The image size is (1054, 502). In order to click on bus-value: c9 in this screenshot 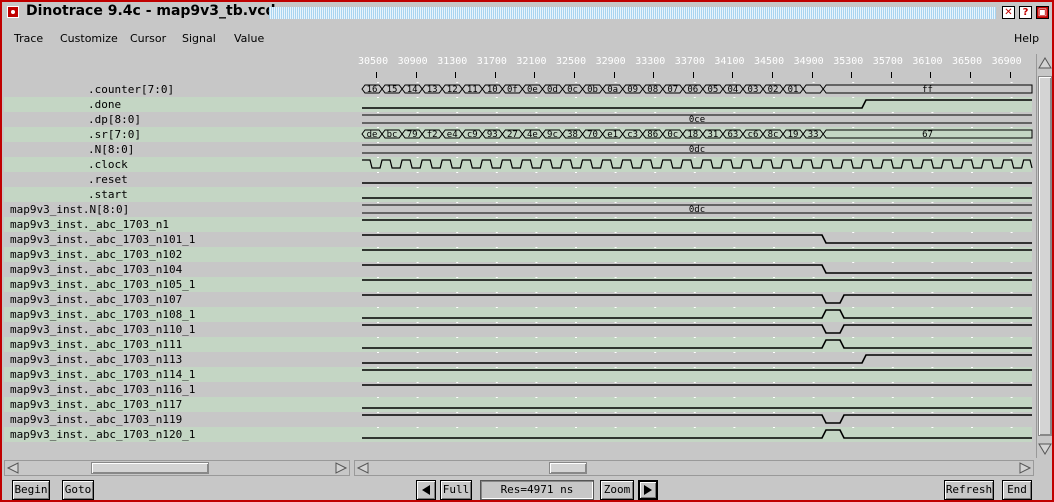, I will do `click(472, 135)`.